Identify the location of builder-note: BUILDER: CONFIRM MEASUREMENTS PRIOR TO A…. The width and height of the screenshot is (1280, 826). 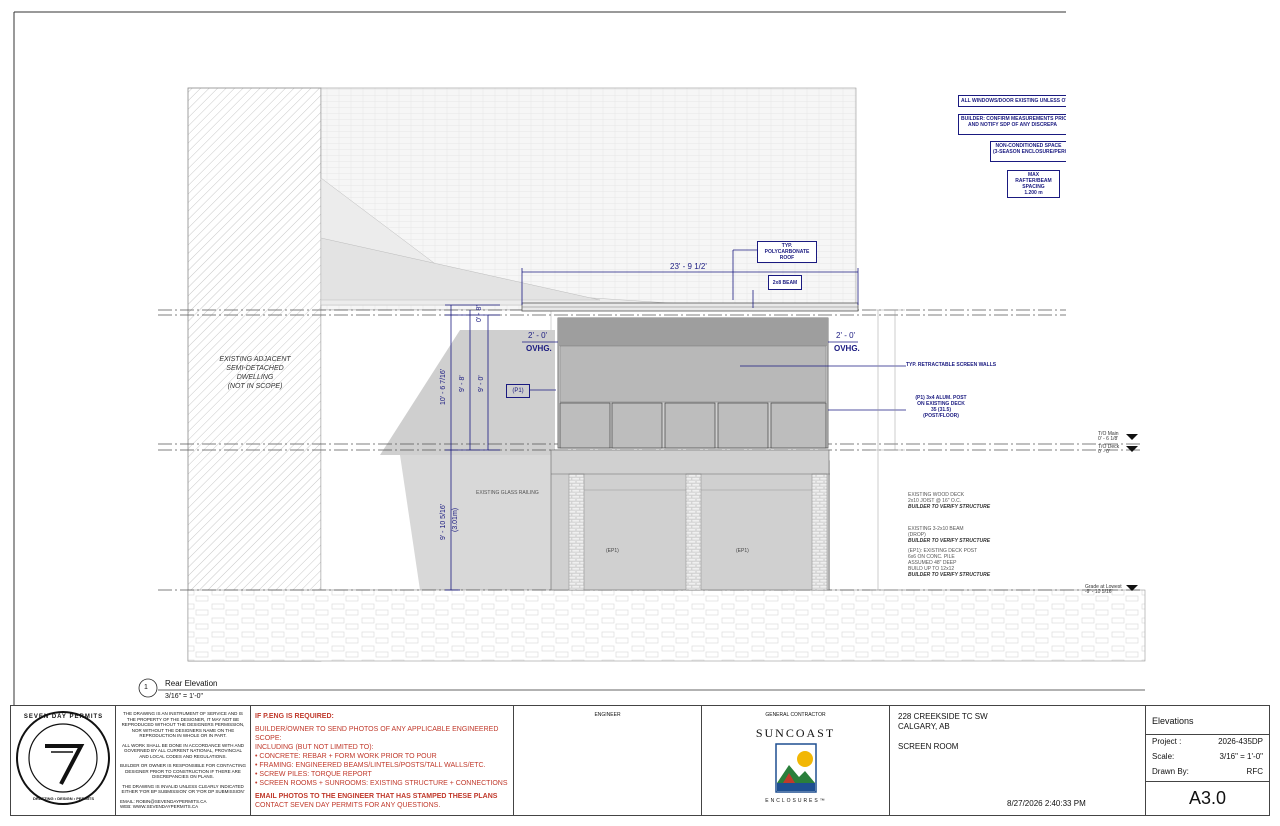
(1012, 124).